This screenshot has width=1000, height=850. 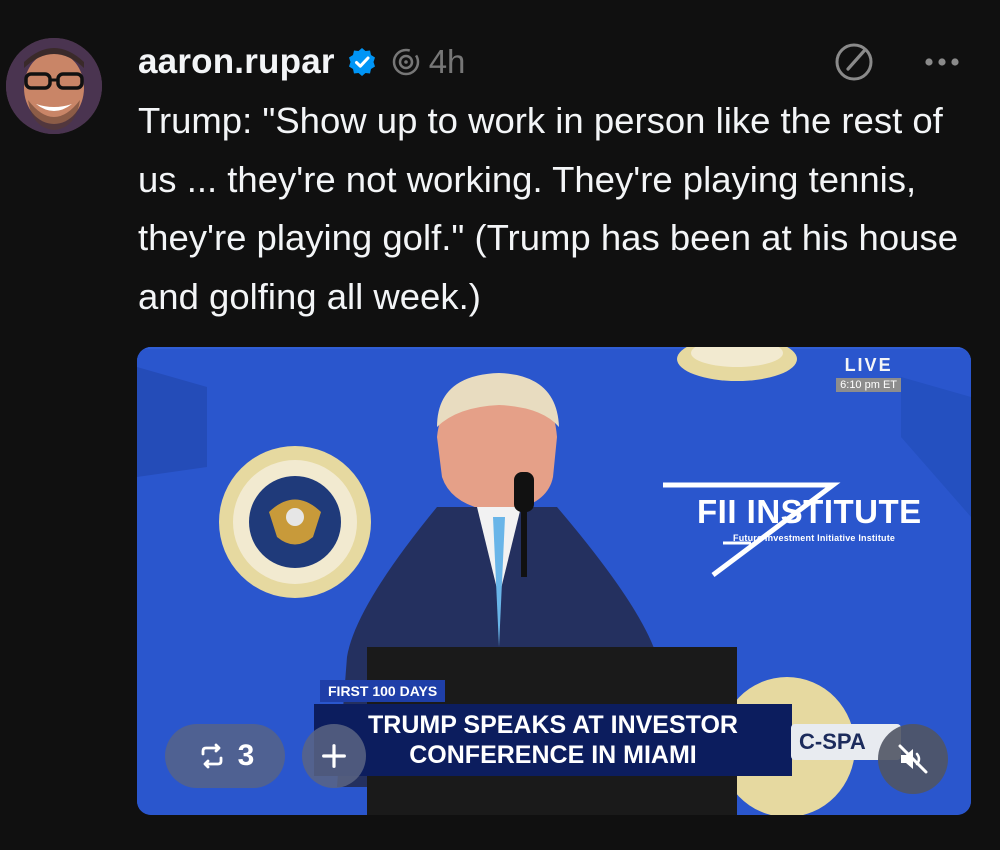 I want to click on lower-third-line1: TRUMP SPEAKS AT INVESTOR, so click(x=553, y=725).